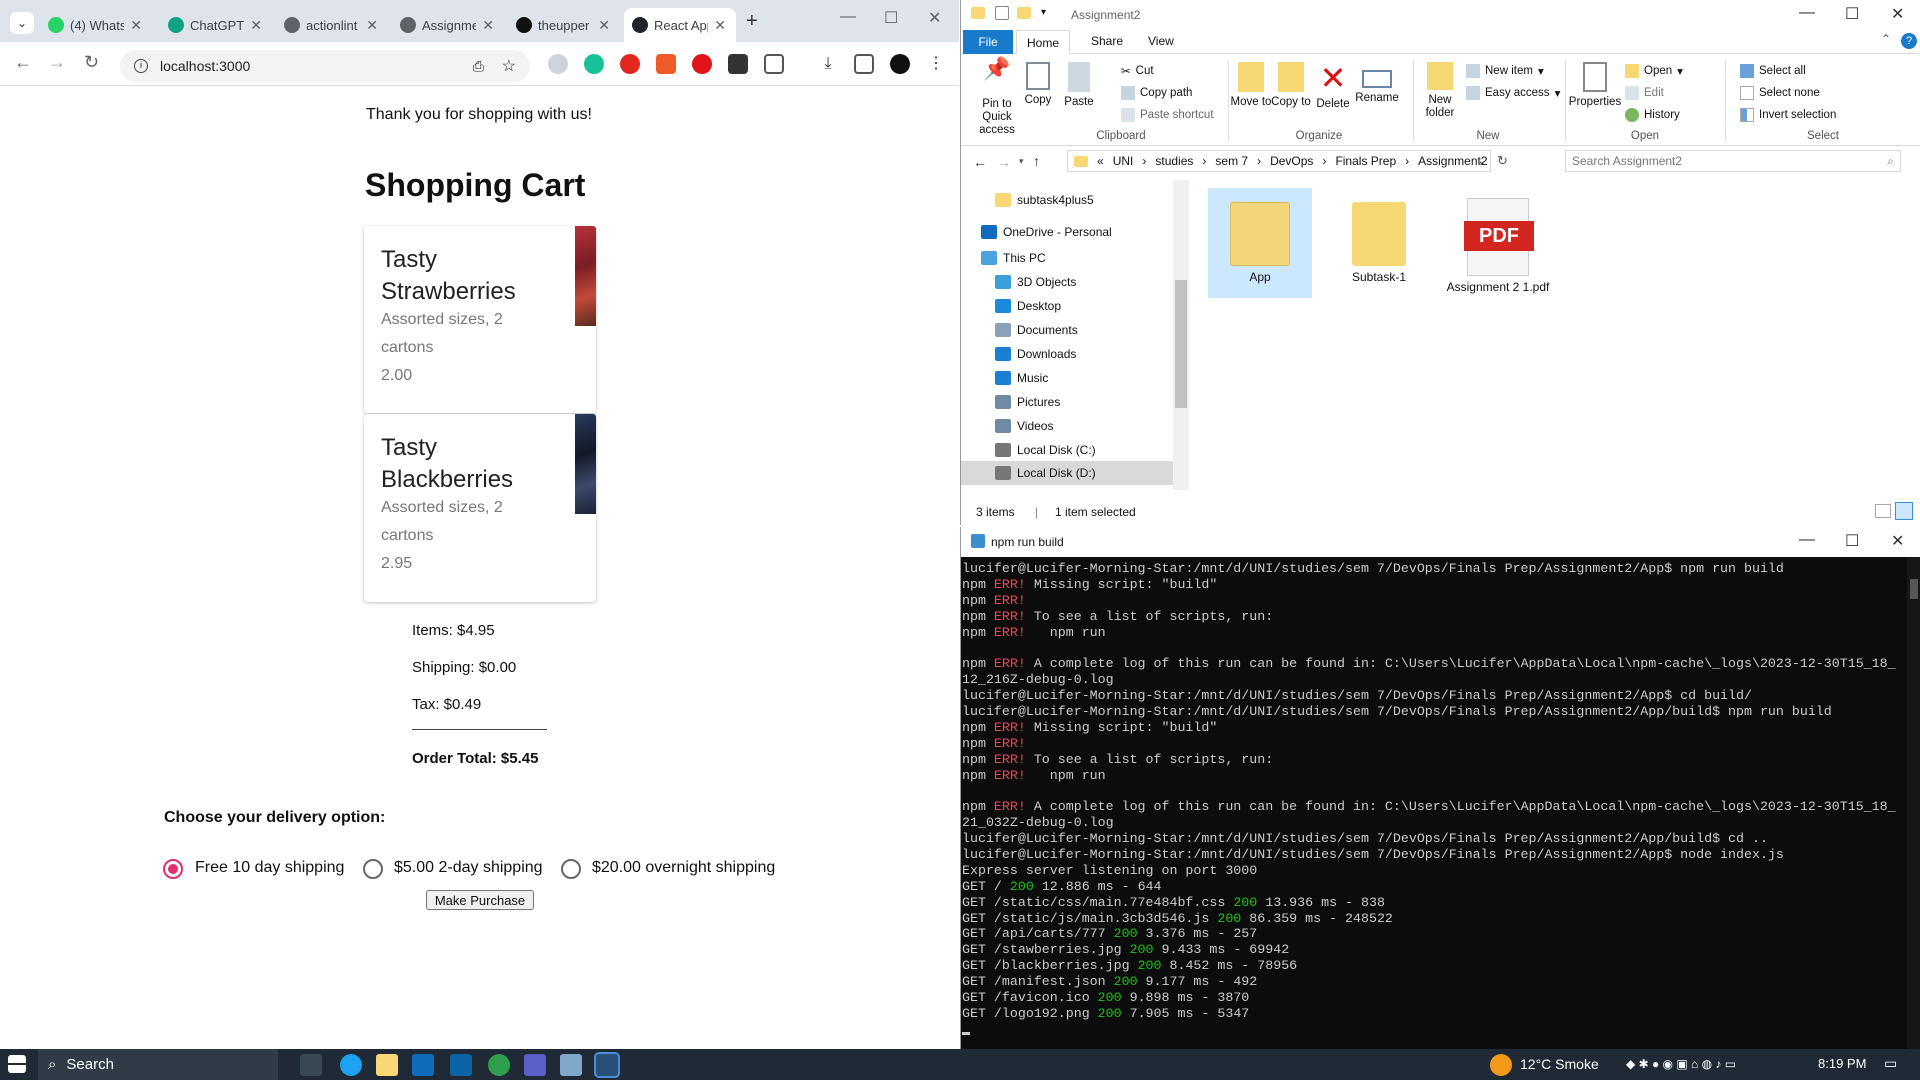  What do you see at coordinates (1024, 426) in the screenshot?
I see `nav-item-videos: Videos` at bounding box center [1024, 426].